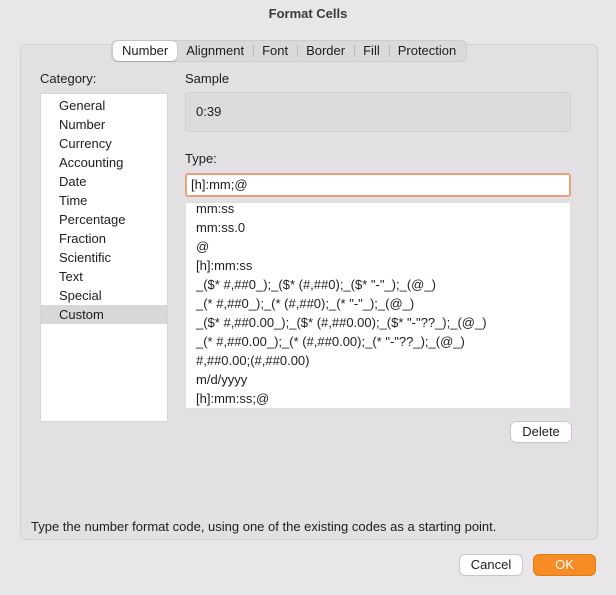 Image resolution: width=616 pixels, height=595 pixels. What do you see at coordinates (201, 158) in the screenshot?
I see `type-label: Type:` at bounding box center [201, 158].